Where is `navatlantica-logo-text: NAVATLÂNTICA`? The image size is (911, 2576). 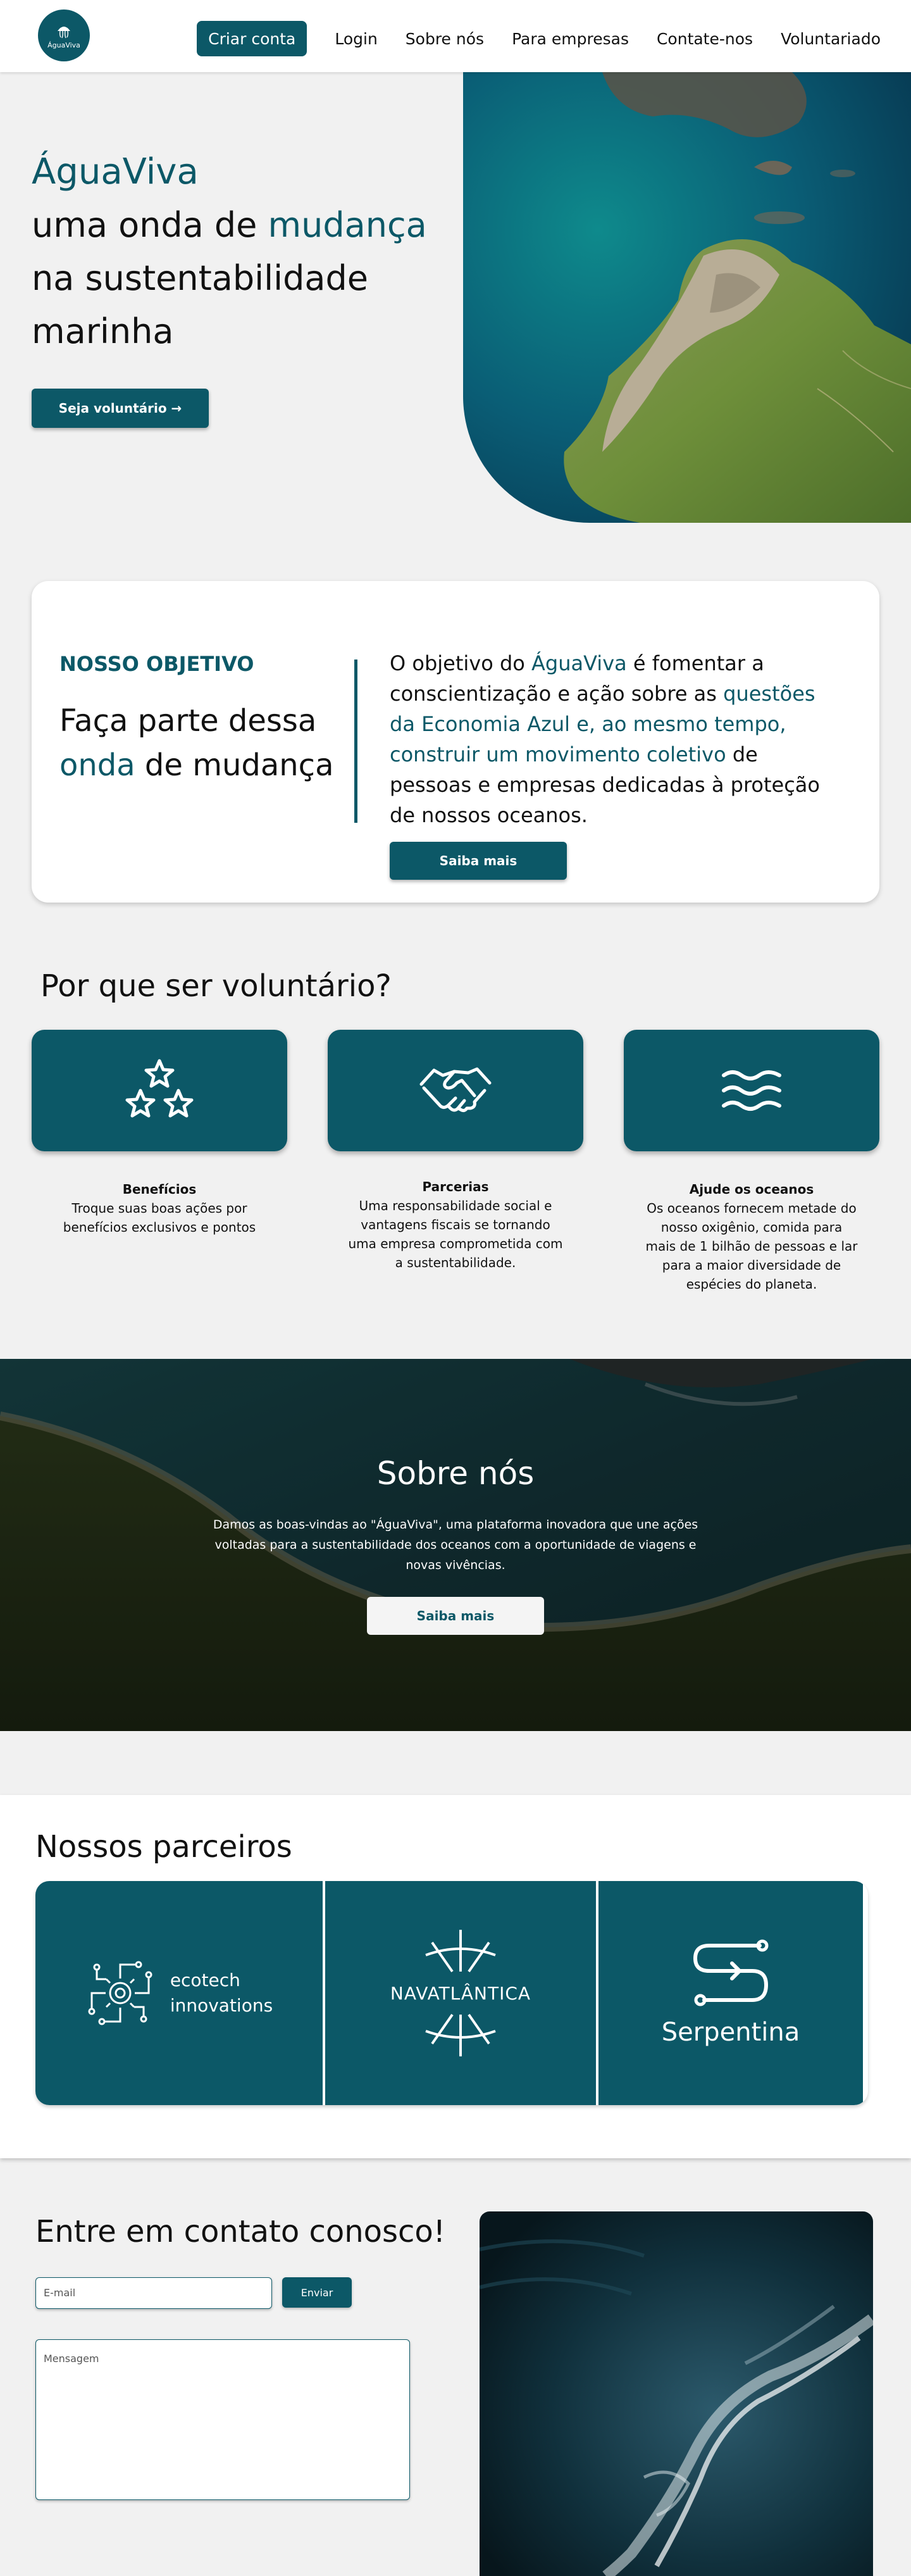 navatlantica-logo-text: NAVATLÂNTICA is located at coordinates (460, 1993).